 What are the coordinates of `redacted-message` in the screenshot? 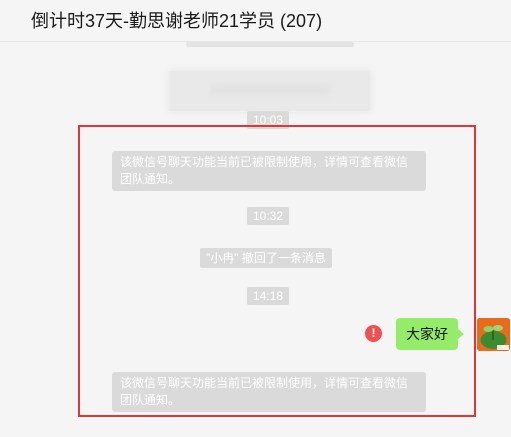 It's located at (270, 91).